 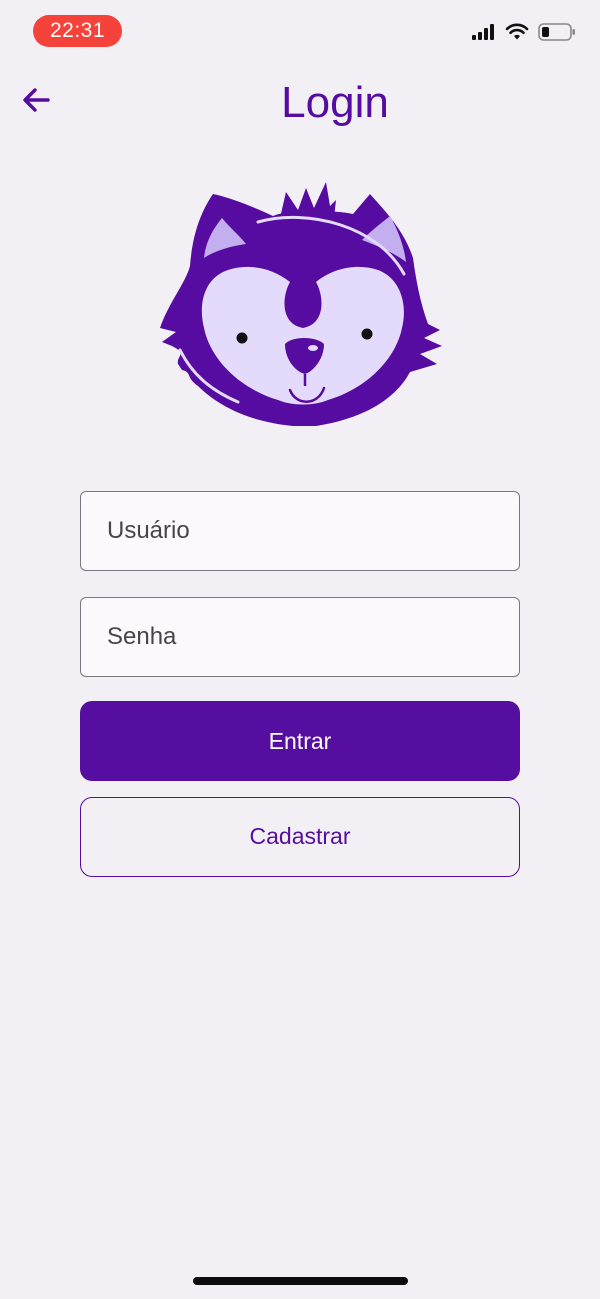 What do you see at coordinates (300, 1281) in the screenshot?
I see `home-indicator` at bounding box center [300, 1281].